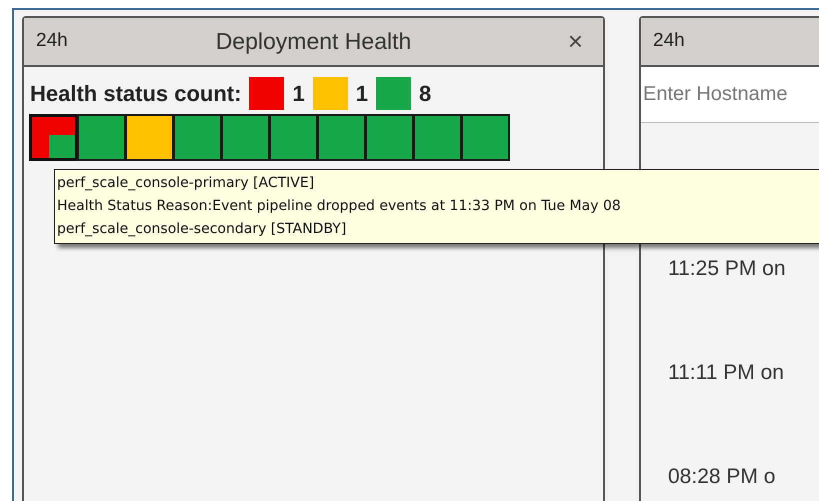 The image size is (819, 501). Describe the element at coordinates (136, 94) in the screenshot. I see `health-status-label: Health status count:` at that location.